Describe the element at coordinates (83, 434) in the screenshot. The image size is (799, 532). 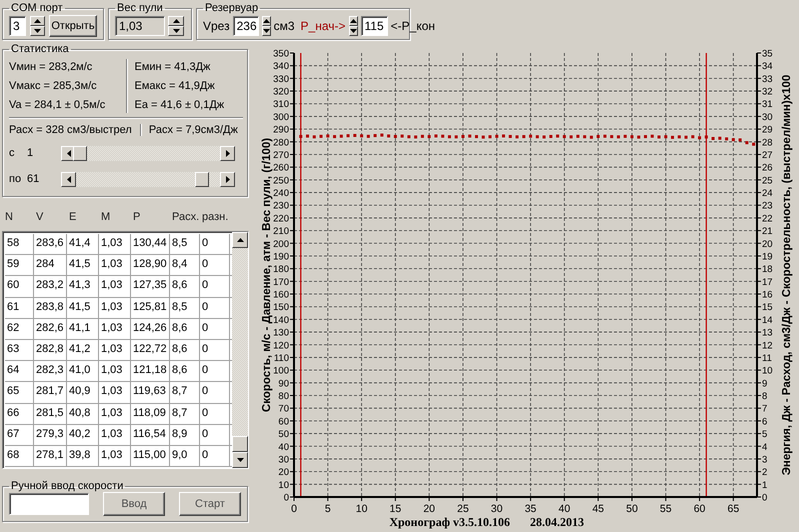
I see `table-cell: 40,2` at that location.